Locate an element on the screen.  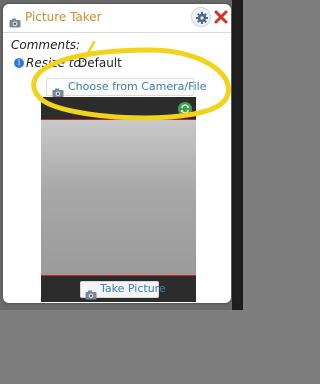
switch-camera-icon is located at coordinates (185, 109).